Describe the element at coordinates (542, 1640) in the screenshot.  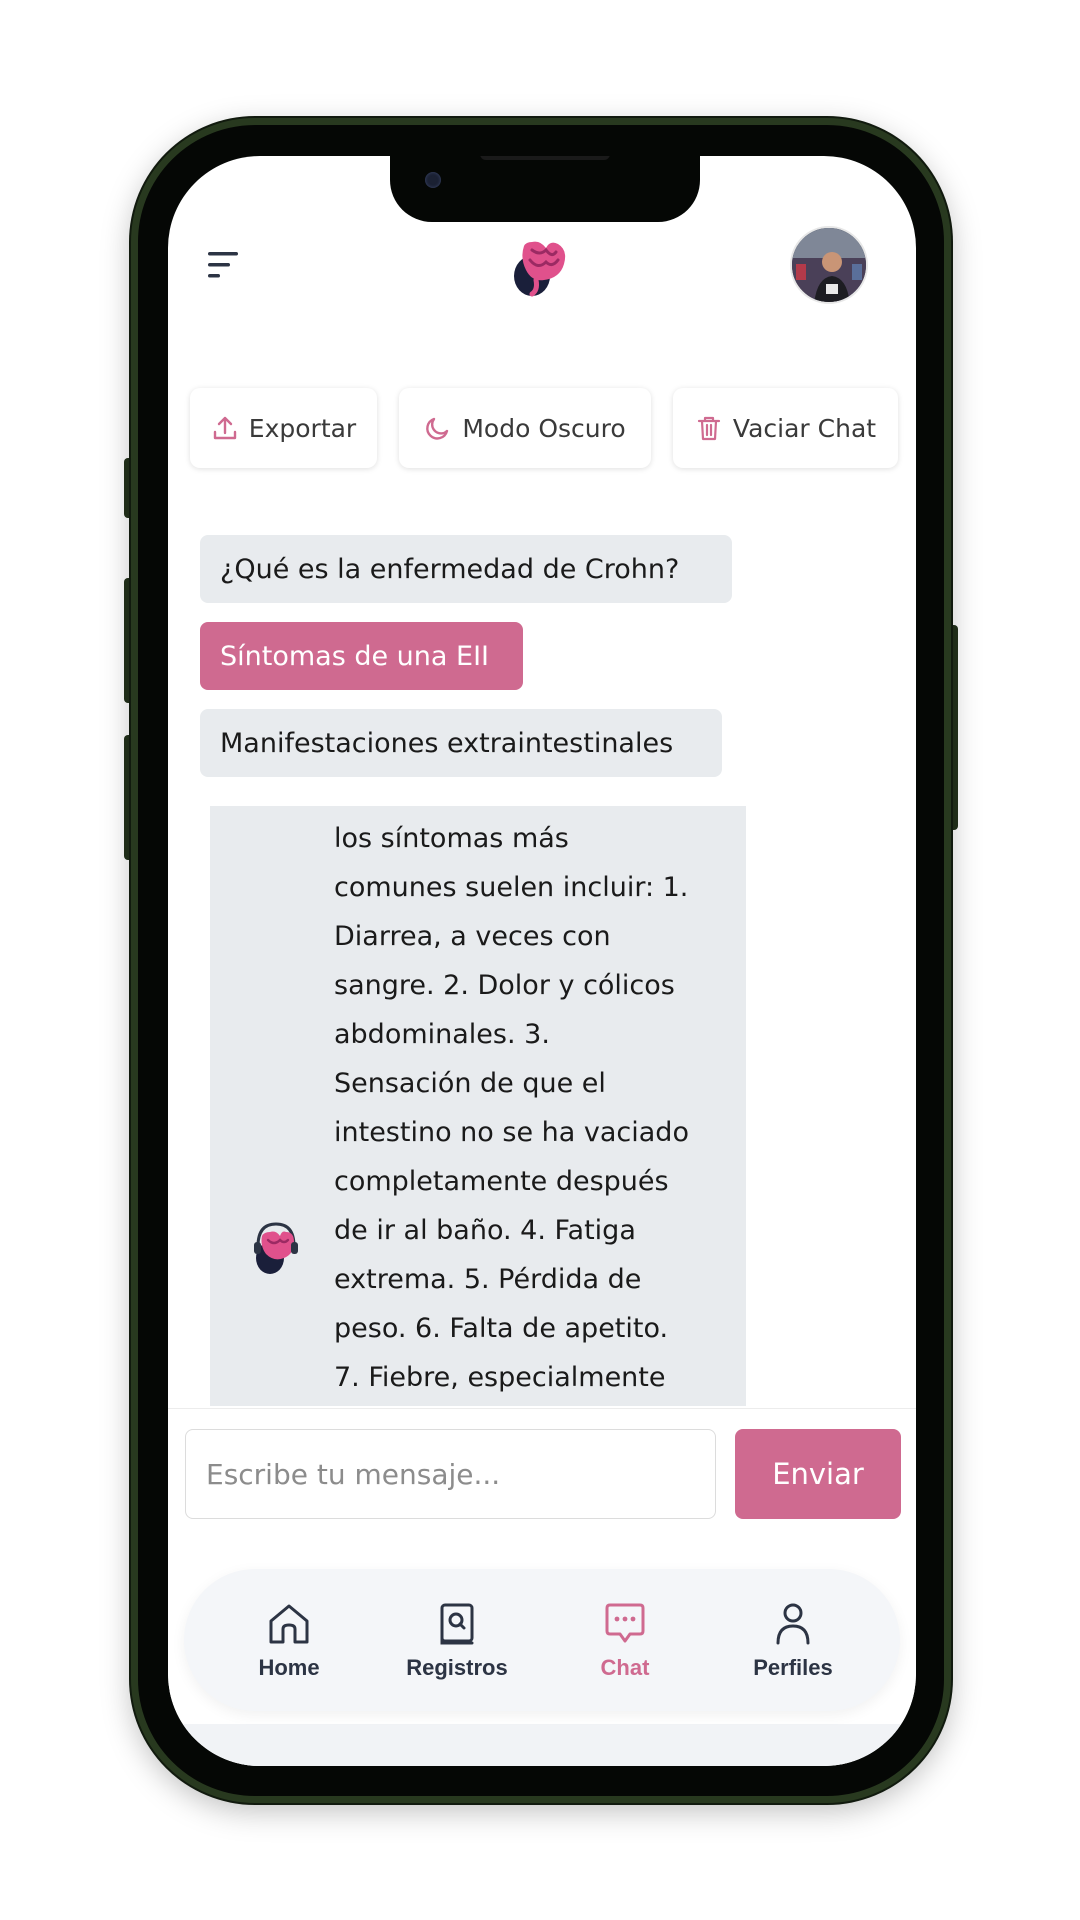
I see `bottom-nav: Home Registros Chat Perfiles` at that location.